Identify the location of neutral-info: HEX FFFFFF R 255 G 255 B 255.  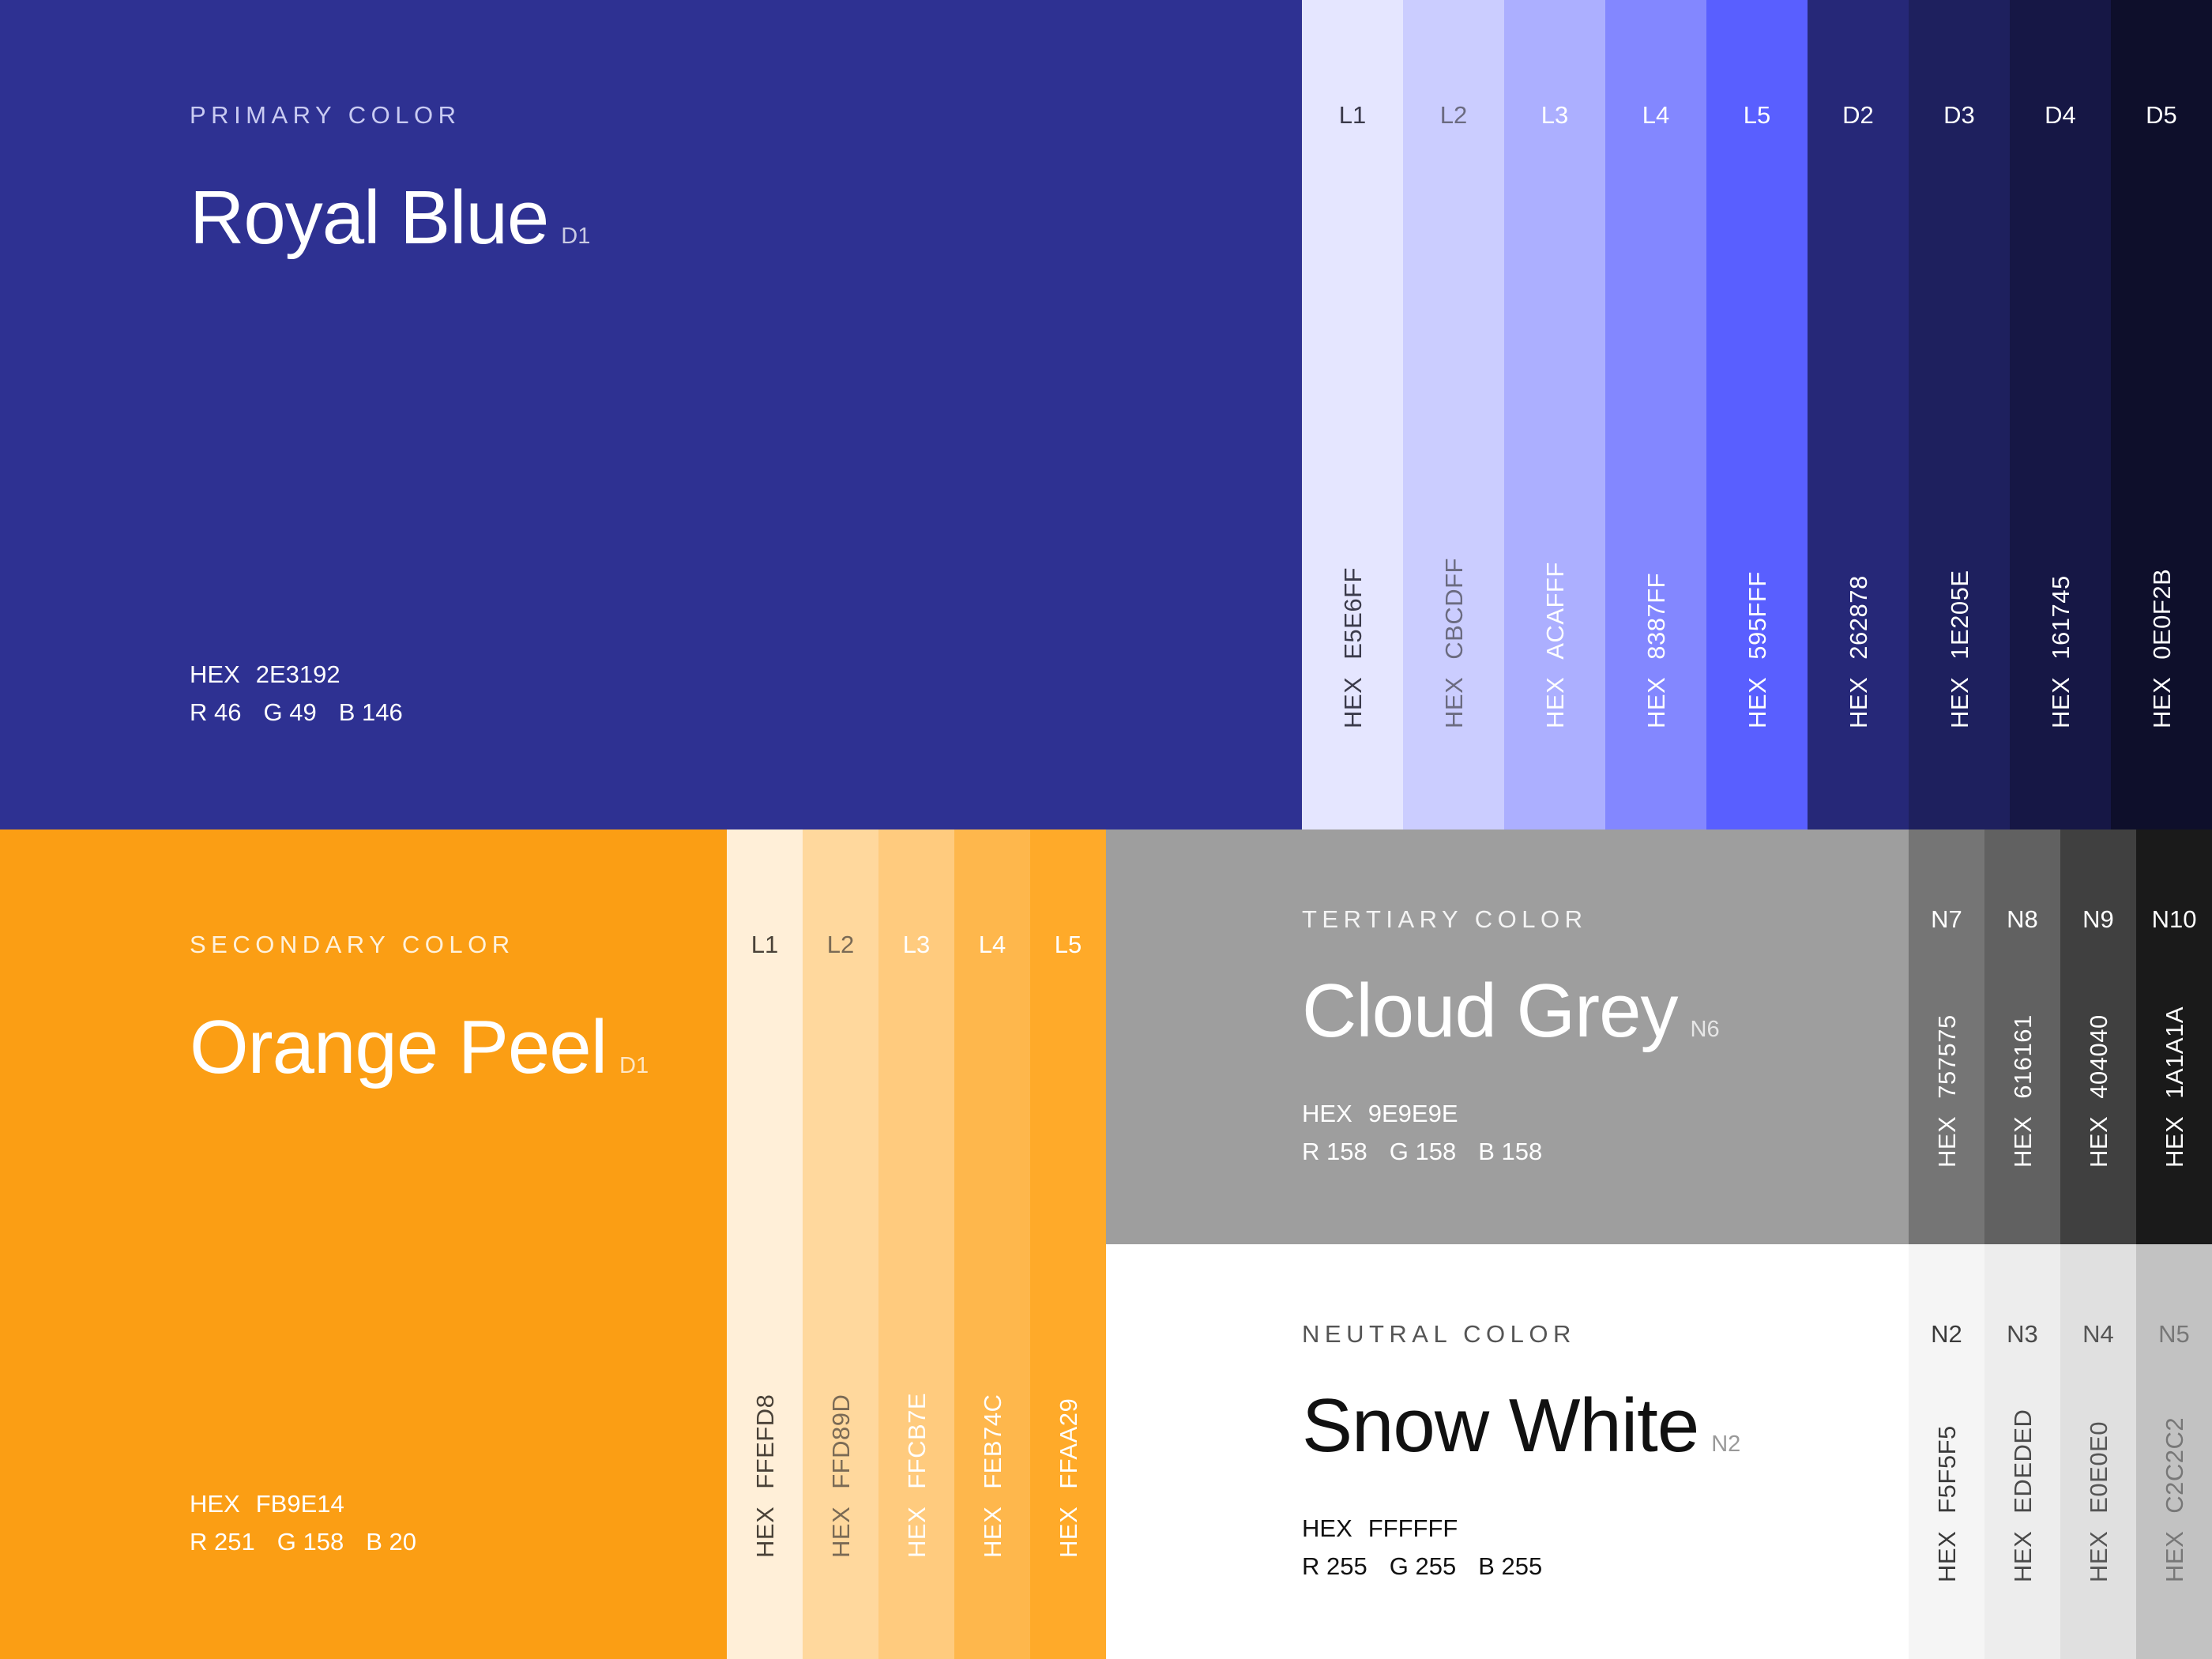
(1422, 1548).